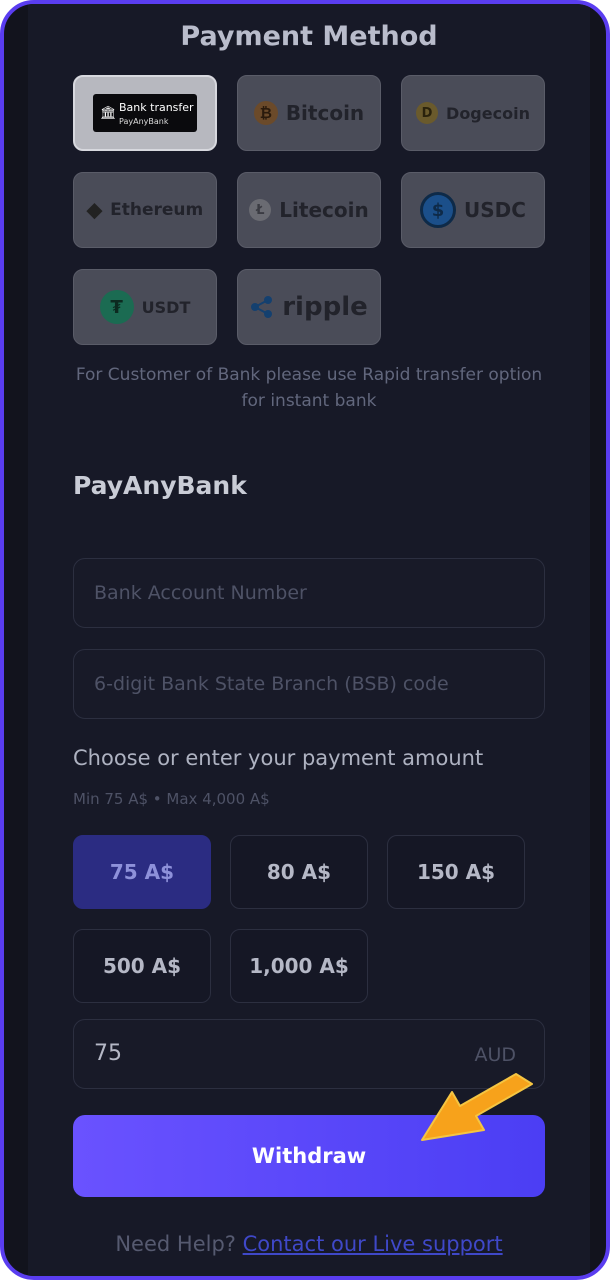  What do you see at coordinates (142, 966) in the screenshot?
I see `amount-option-500: 500 A$` at bounding box center [142, 966].